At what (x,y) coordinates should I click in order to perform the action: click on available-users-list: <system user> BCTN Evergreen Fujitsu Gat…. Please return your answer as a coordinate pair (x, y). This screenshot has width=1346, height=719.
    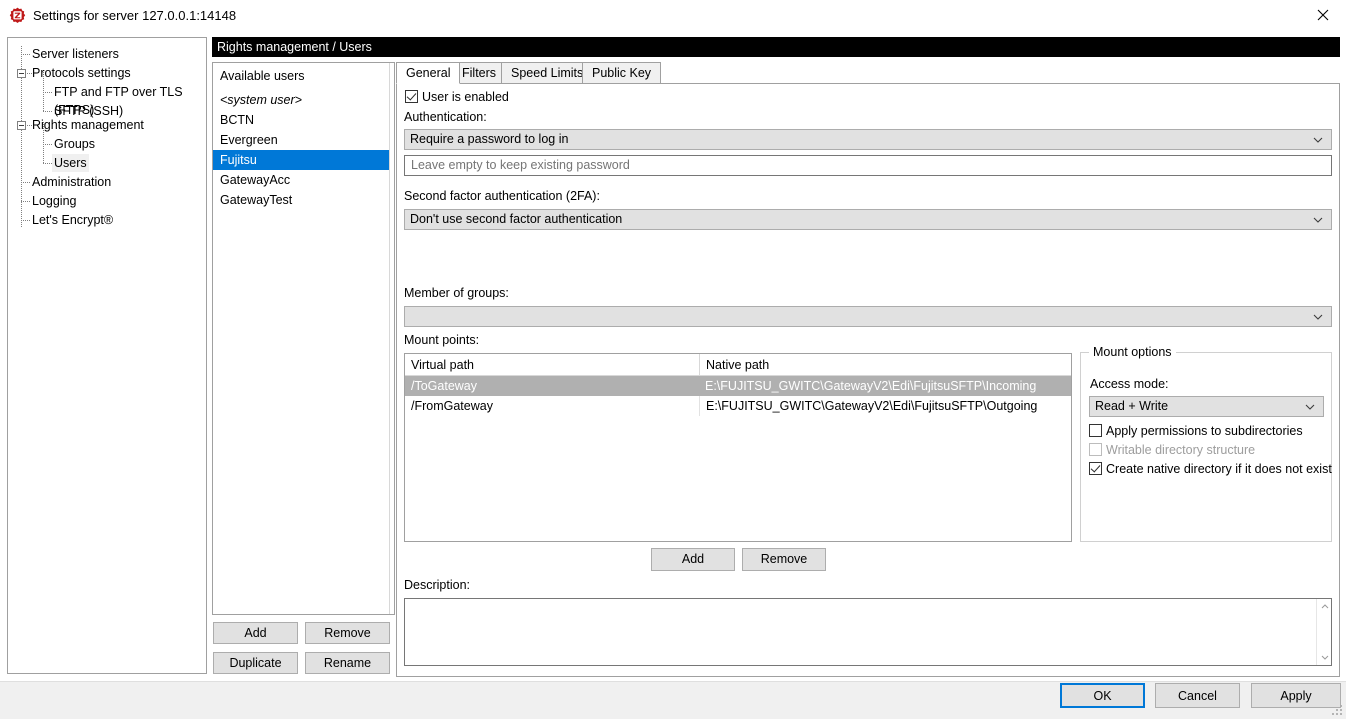
    Looking at the image, I should click on (303, 352).